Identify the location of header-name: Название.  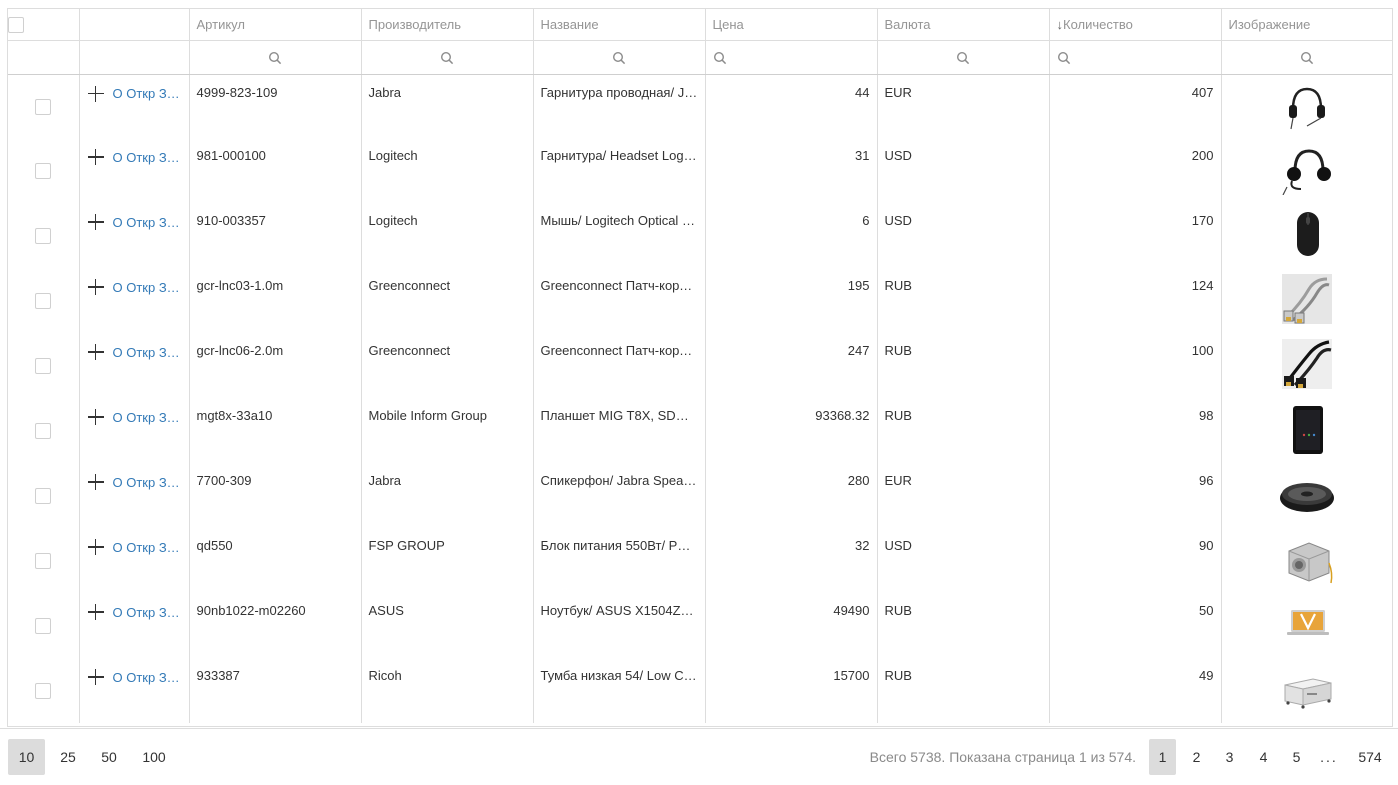
(619, 25).